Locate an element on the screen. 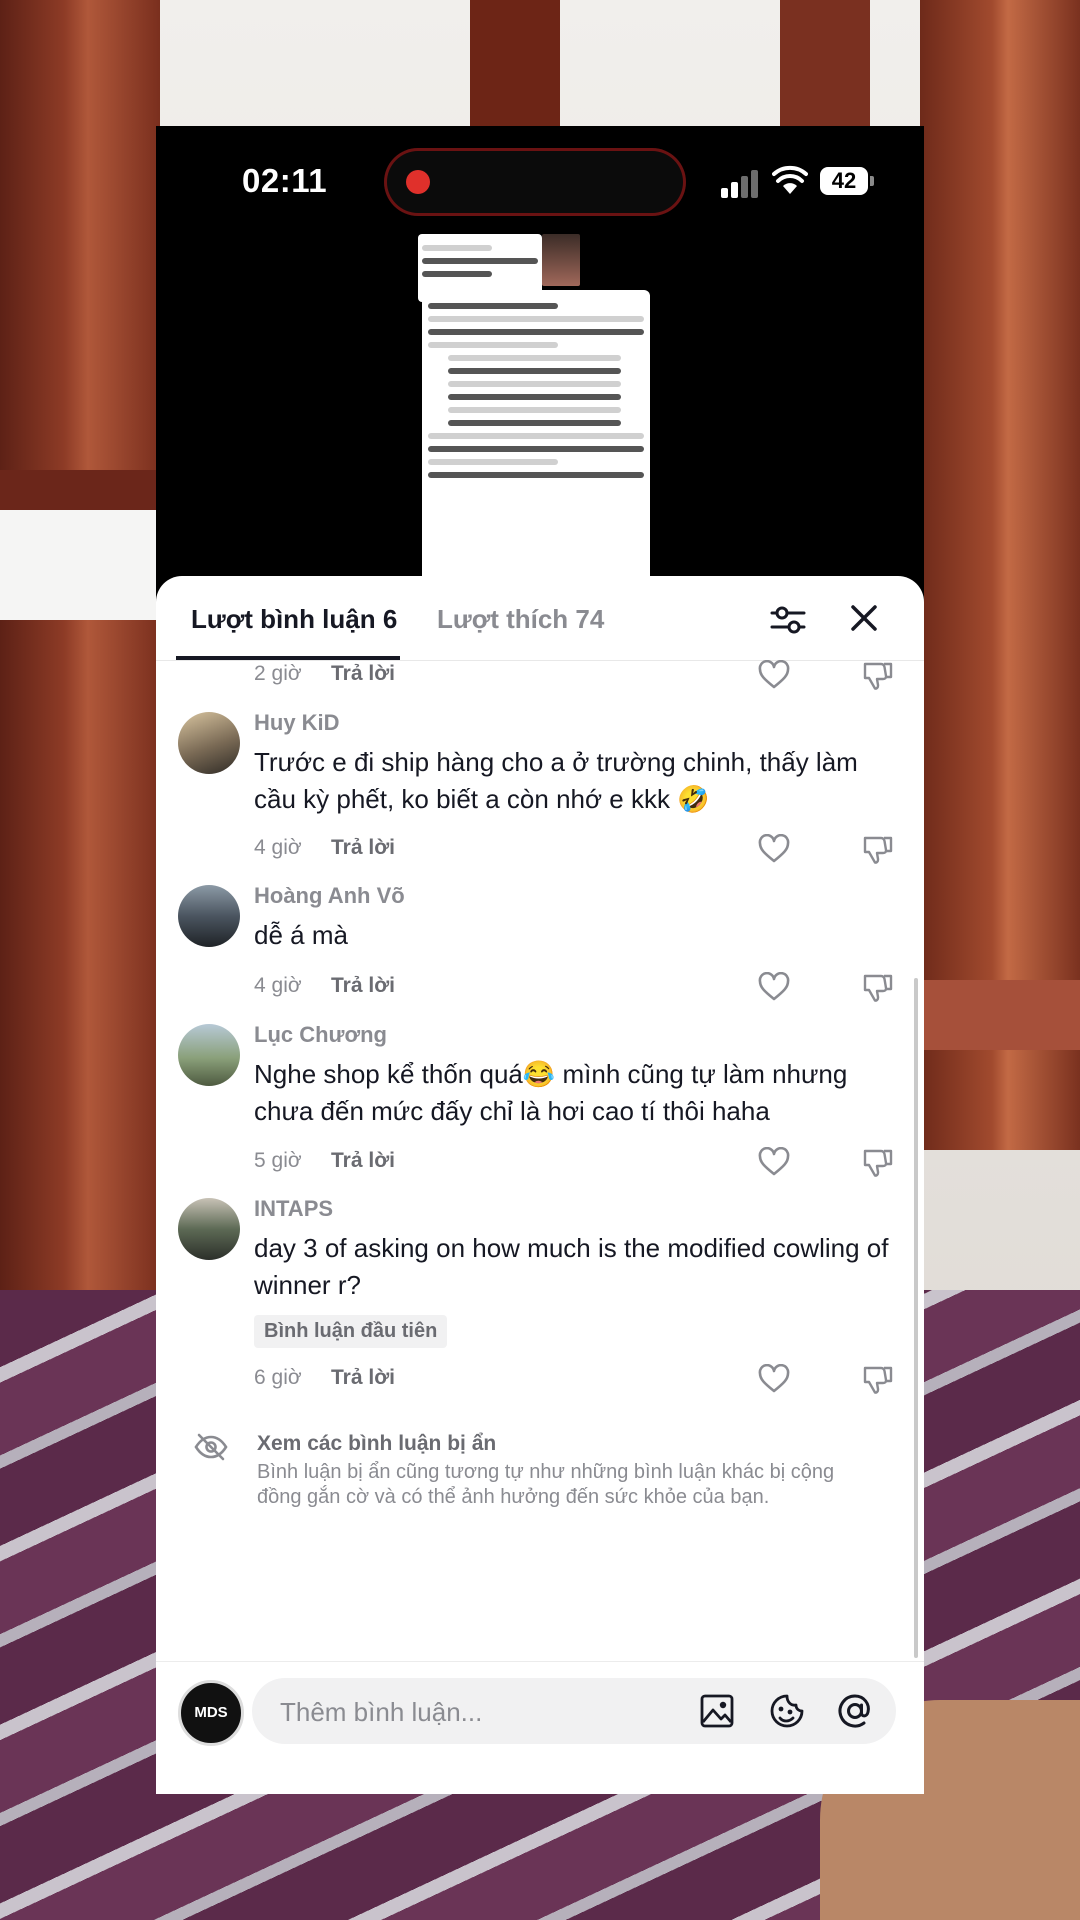 This screenshot has width=1080, height=1920. comment-input-container is located at coordinates (574, 1712).